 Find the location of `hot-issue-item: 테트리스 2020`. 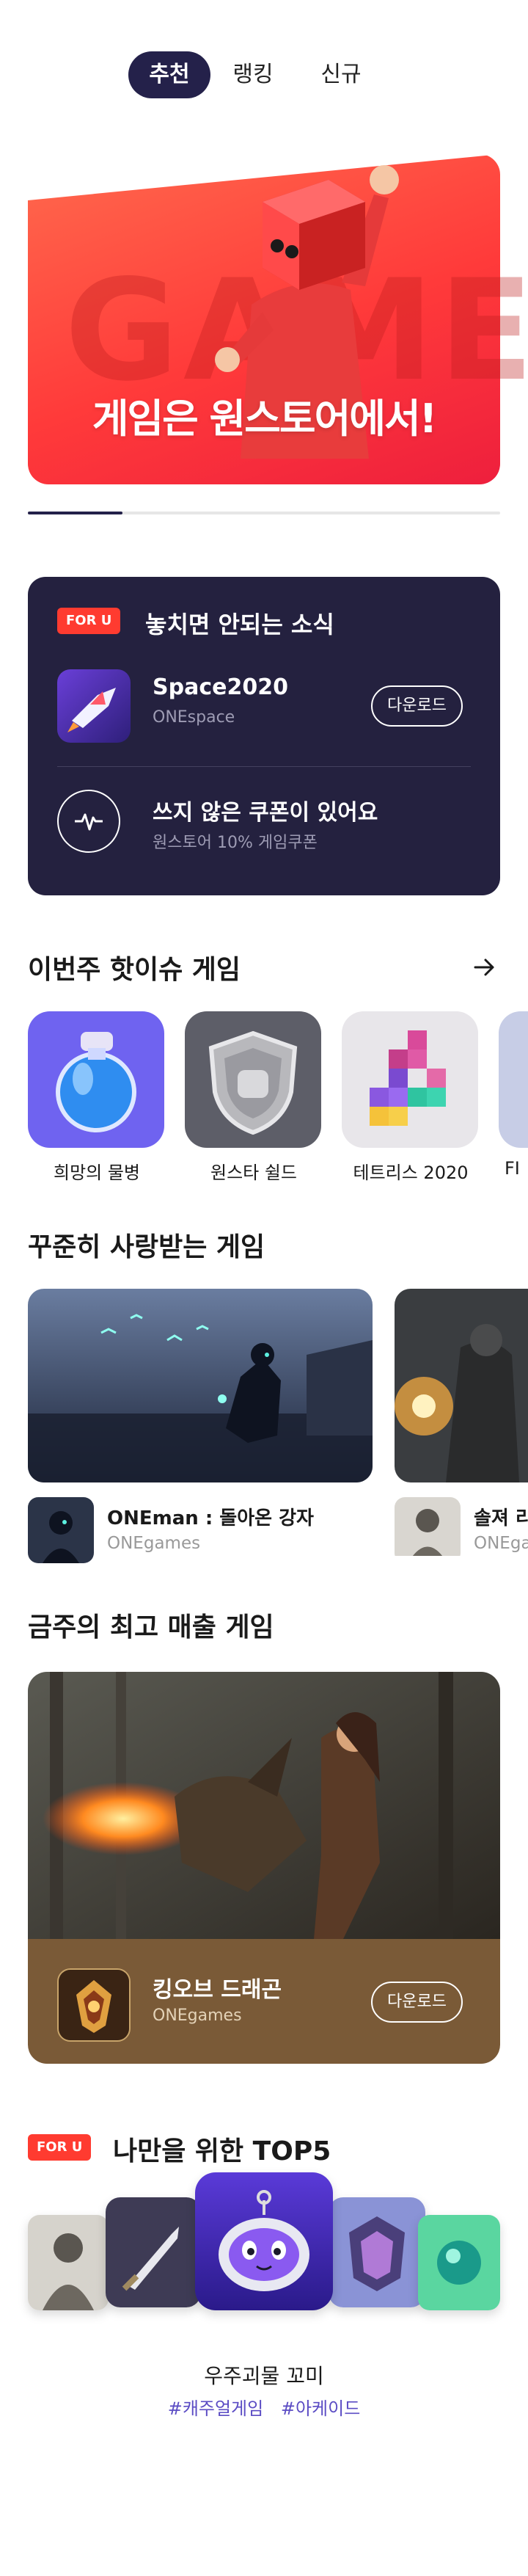

hot-issue-item: 테트리스 2020 is located at coordinates (411, 1097).